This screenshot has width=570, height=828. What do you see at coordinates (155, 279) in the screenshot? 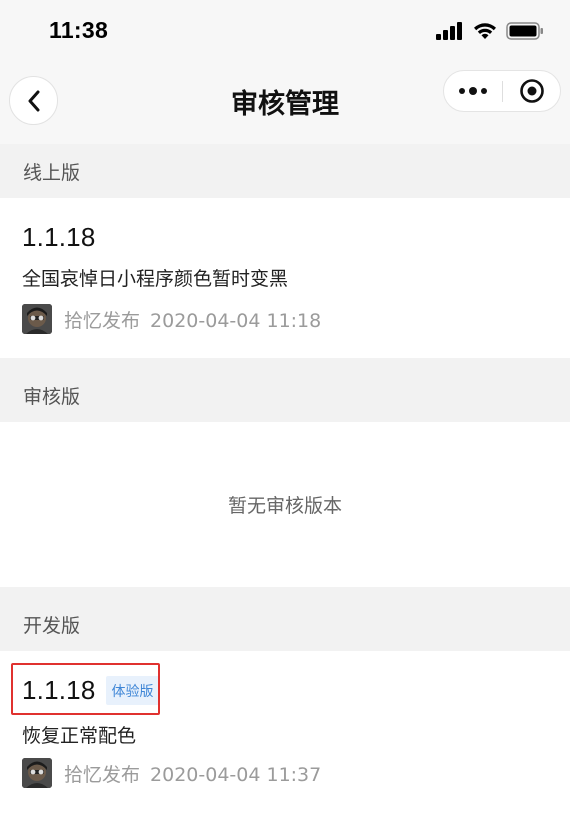
I see `online-version-description: 全国哀悼日小程序颜色暂时变黑` at bounding box center [155, 279].